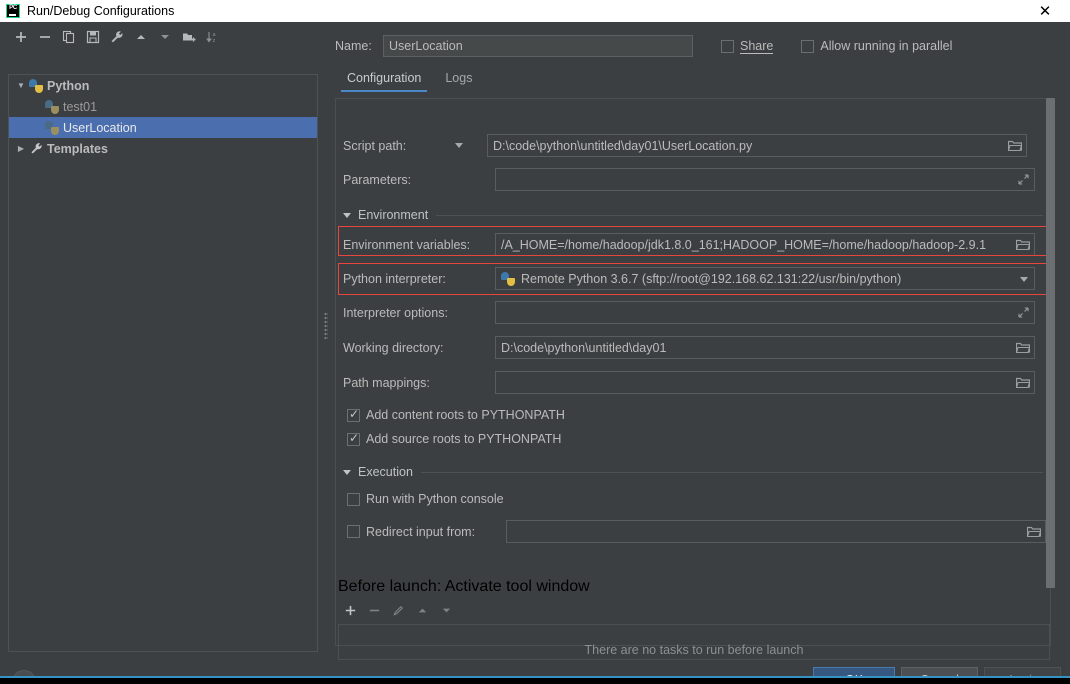 This screenshot has height=684, width=1070. I want to click on environment-variables-label: Environment variables:, so click(407, 244).